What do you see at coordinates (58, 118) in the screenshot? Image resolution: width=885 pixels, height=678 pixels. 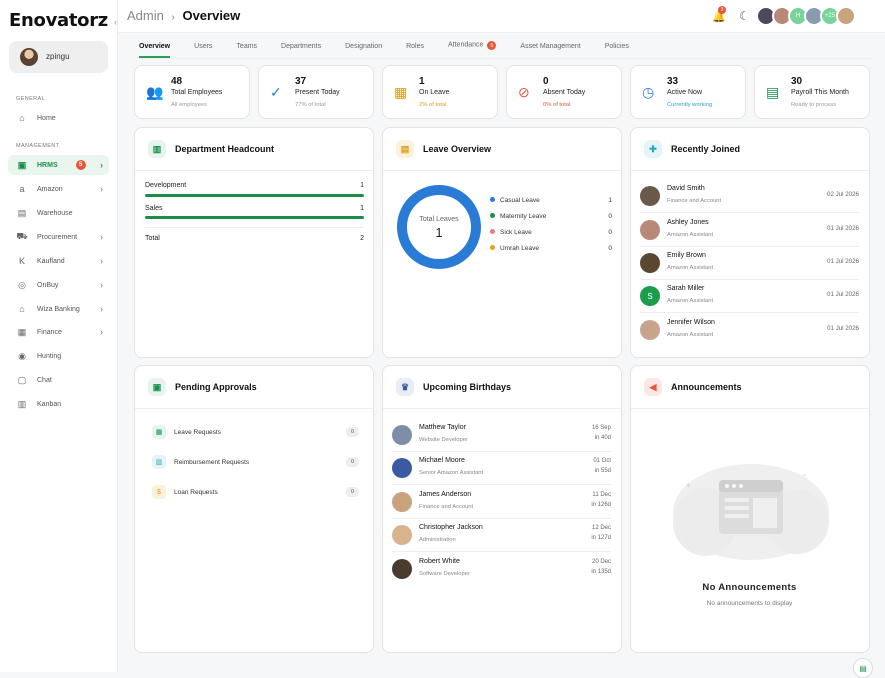 I see `sidebar-item-home: ⌂ Home` at bounding box center [58, 118].